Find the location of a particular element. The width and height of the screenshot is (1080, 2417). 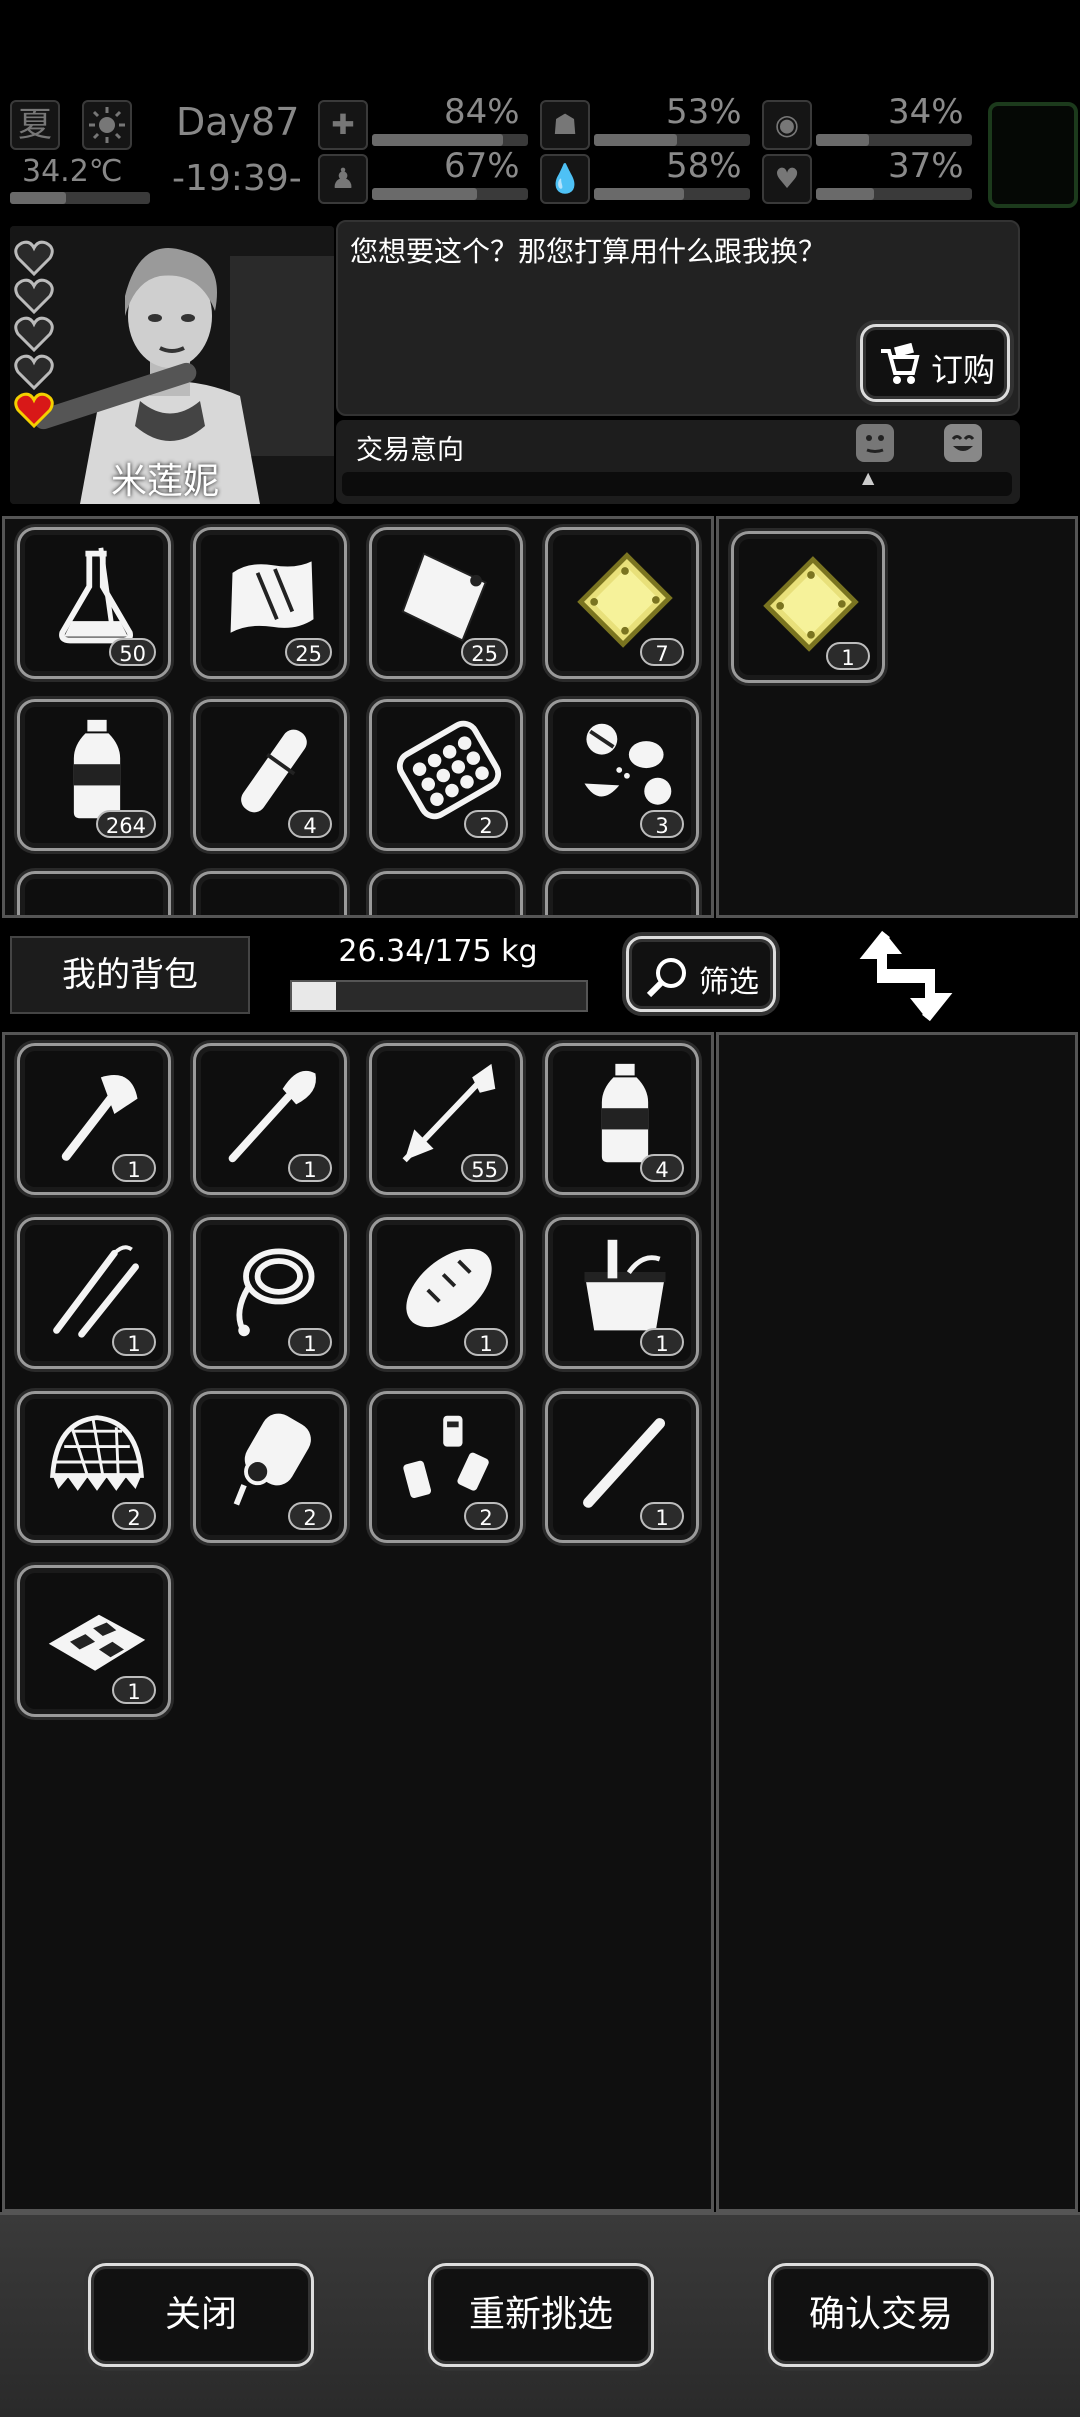

minimap-frame is located at coordinates (1033, 155).